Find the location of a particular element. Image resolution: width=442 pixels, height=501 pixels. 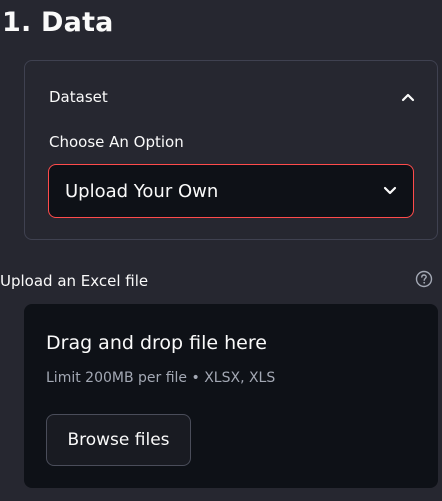

chevron-down-icon is located at coordinates (390, 191).